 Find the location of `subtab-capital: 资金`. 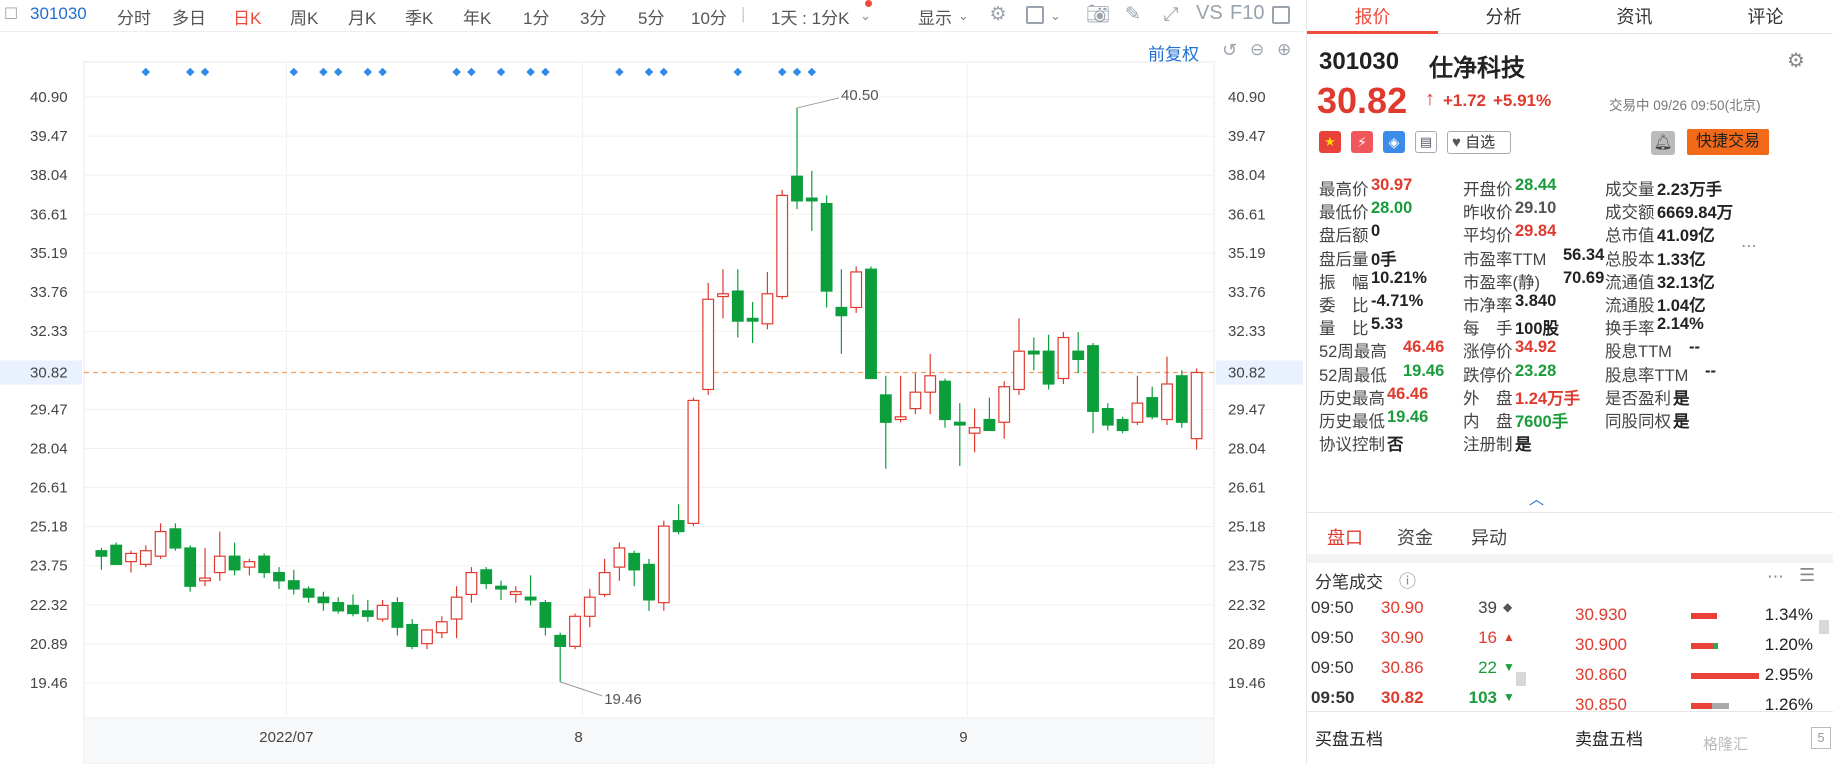

subtab-capital: 资金 is located at coordinates (1415, 537).